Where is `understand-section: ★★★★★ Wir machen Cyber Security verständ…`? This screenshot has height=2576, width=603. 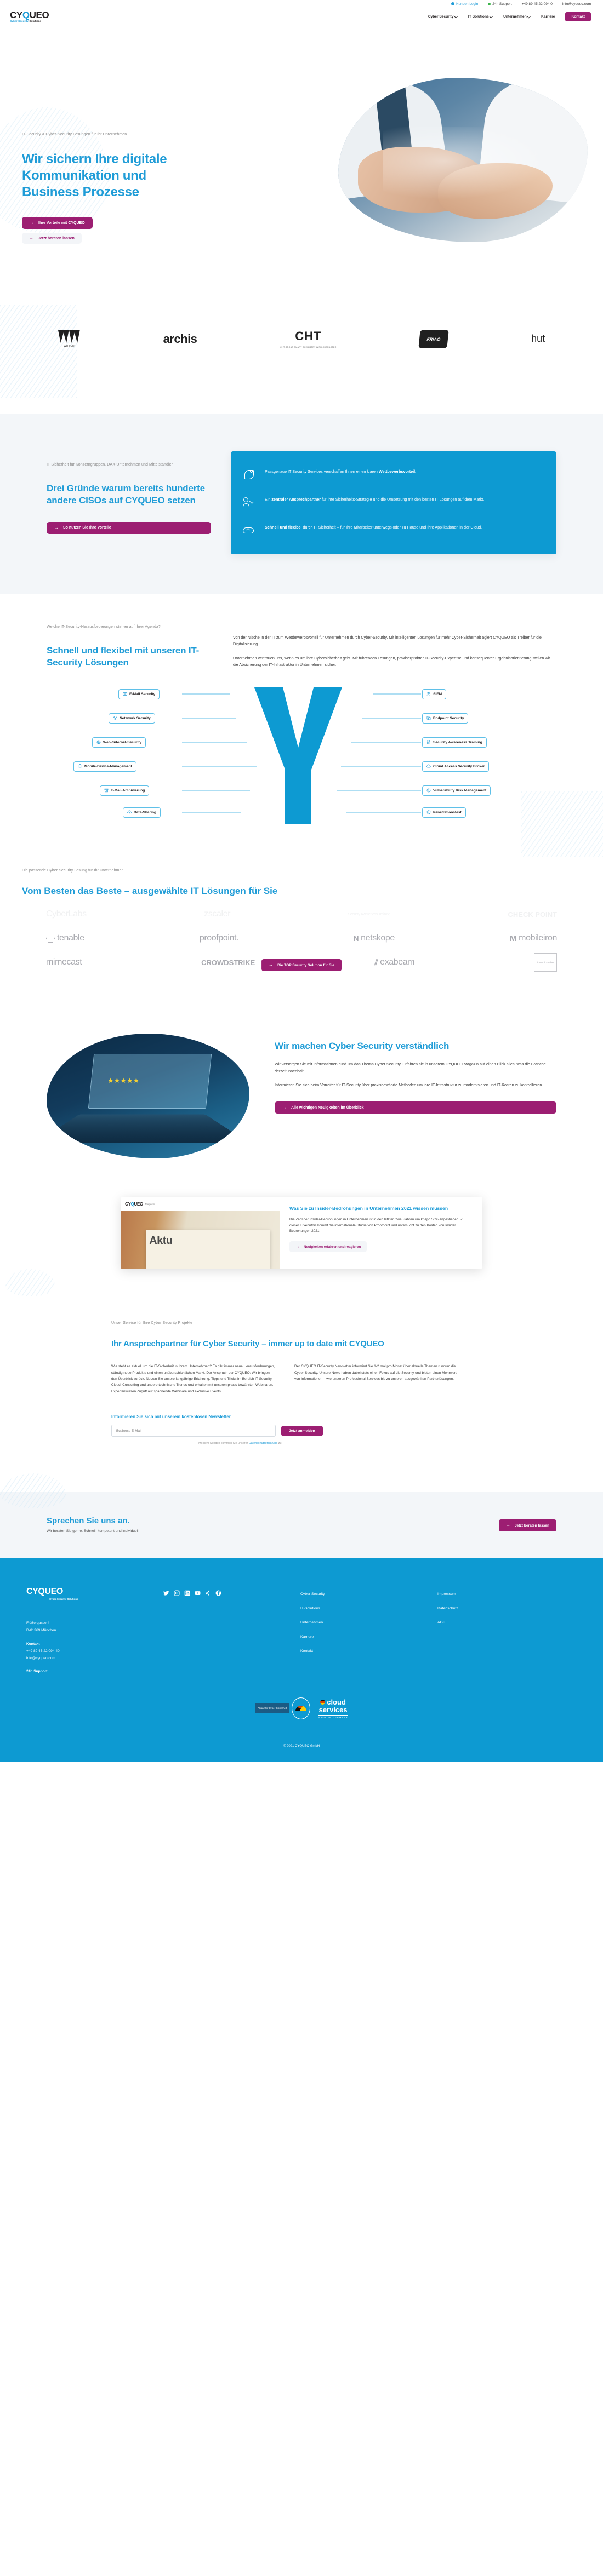 understand-section: ★★★★★ Wir machen Cyber Security verständ… is located at coordinates (301, 1095).